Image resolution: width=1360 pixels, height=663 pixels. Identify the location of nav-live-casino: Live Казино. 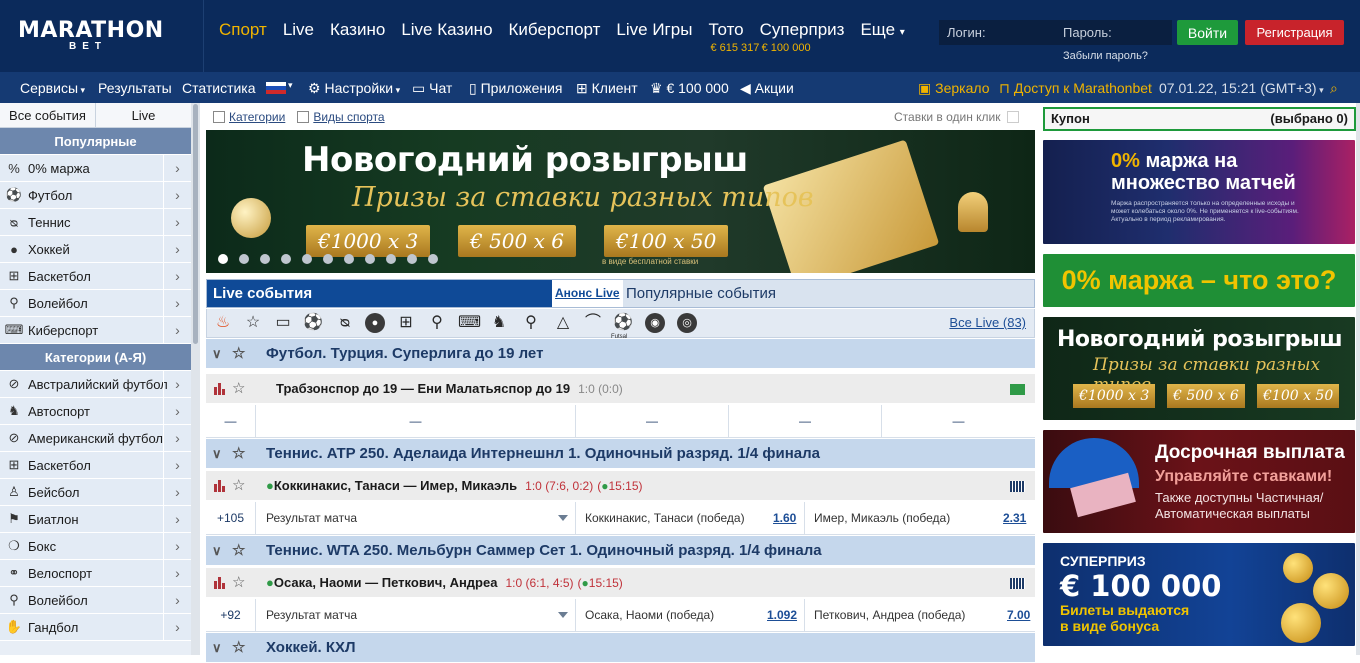
(446, 30).